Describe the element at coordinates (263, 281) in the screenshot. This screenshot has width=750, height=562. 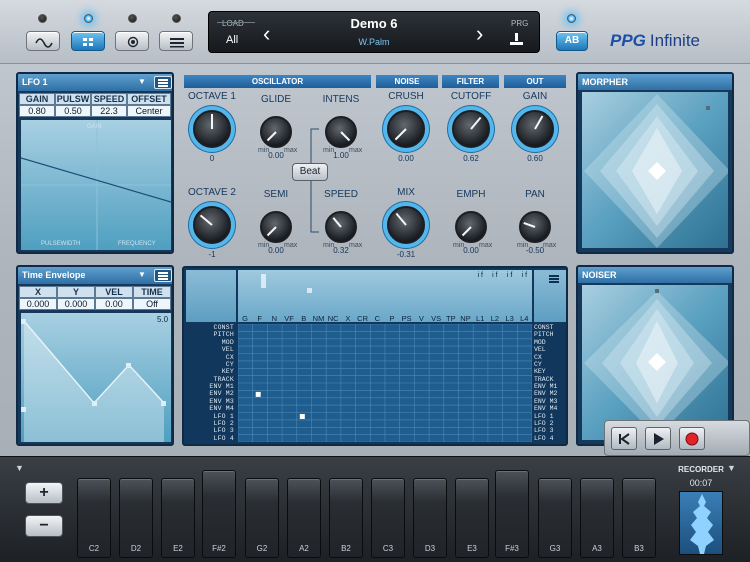
I see `matrix-column-slider` at that location.